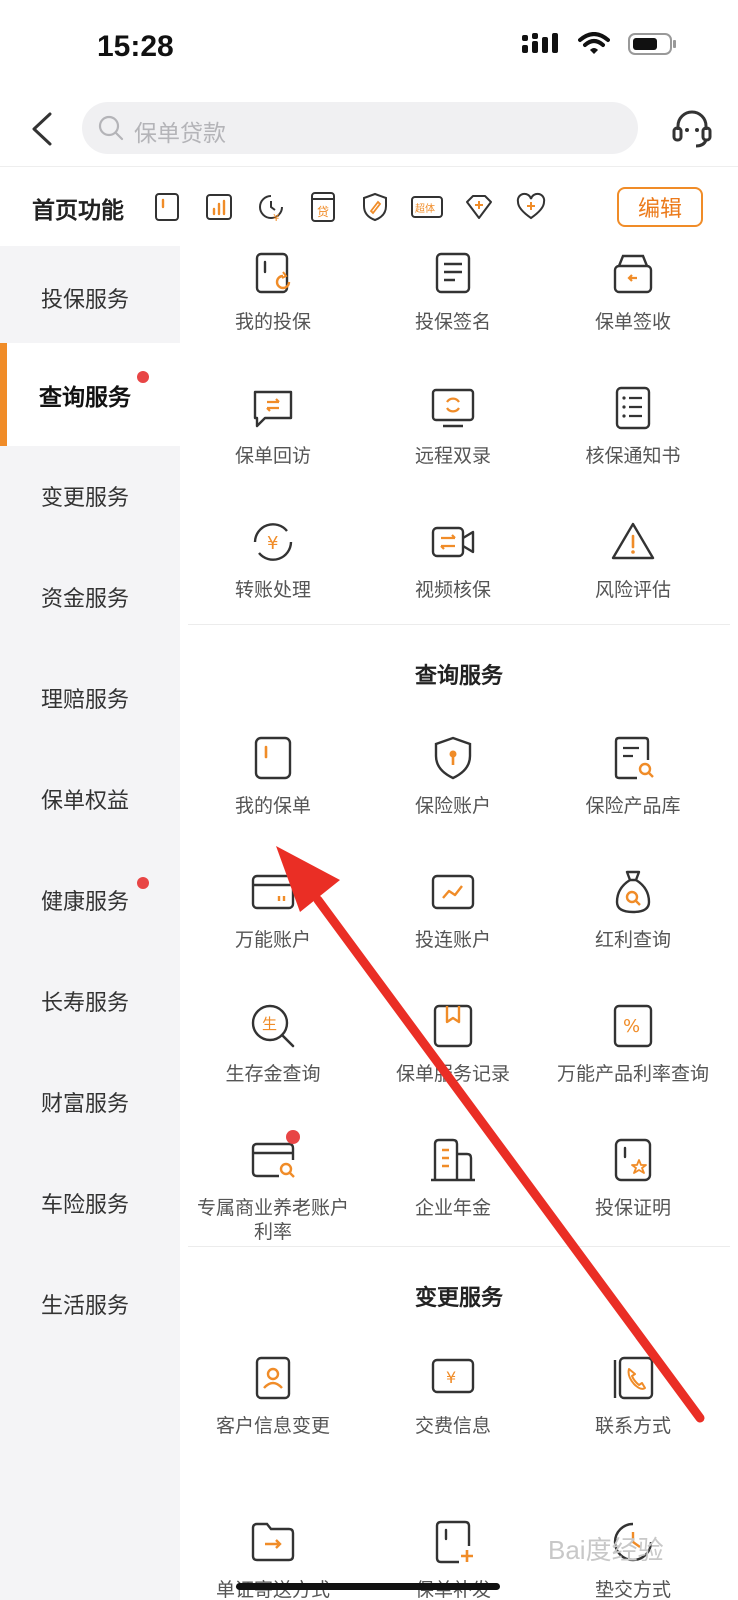 The height and width of the screenshot is (1600, 738). Describe the element at coordinates (85, 700) in the screenshot. I see `sidebar-item-label: 理赔服务` at that location.